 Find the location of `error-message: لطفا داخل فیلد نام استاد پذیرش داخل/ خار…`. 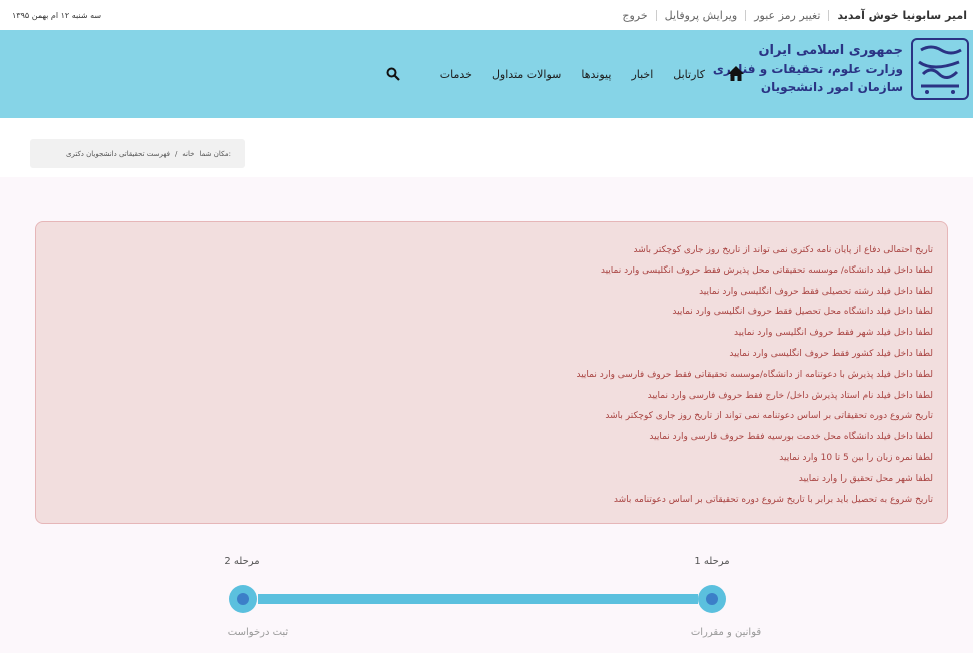

error-message: لطفا داخل فیلد نام استاد پذیرش داخل/ خار… is located at coordinates (790, 395).